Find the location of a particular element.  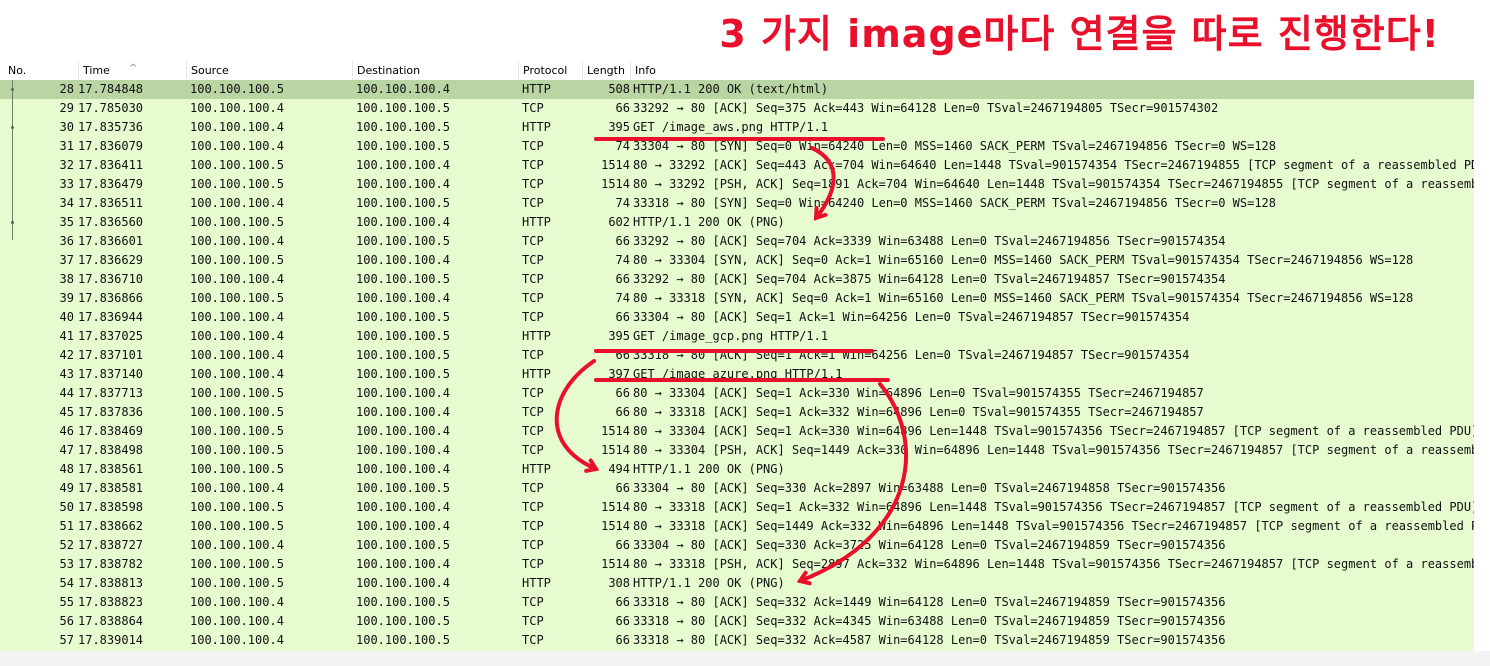

packet-no: 40 is located at coordinates (66, 317).